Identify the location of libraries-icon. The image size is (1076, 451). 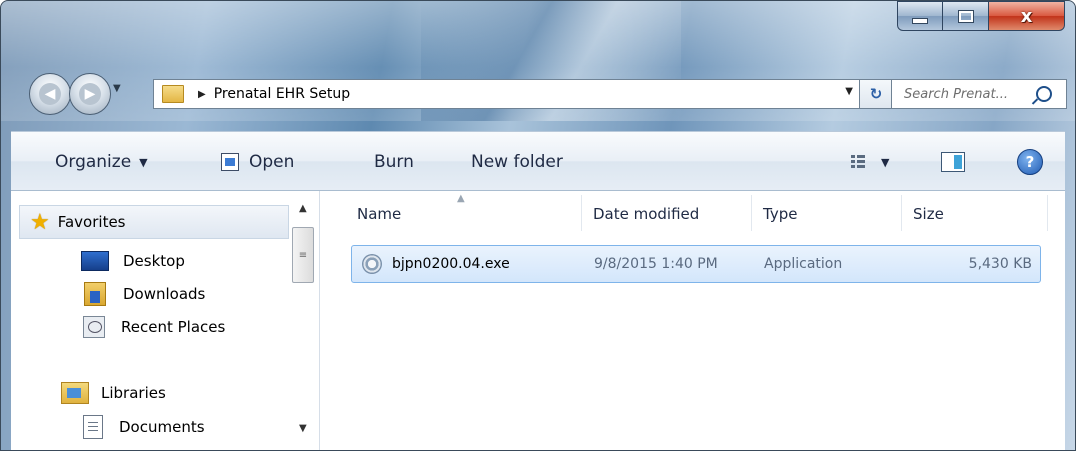
(75, 393).